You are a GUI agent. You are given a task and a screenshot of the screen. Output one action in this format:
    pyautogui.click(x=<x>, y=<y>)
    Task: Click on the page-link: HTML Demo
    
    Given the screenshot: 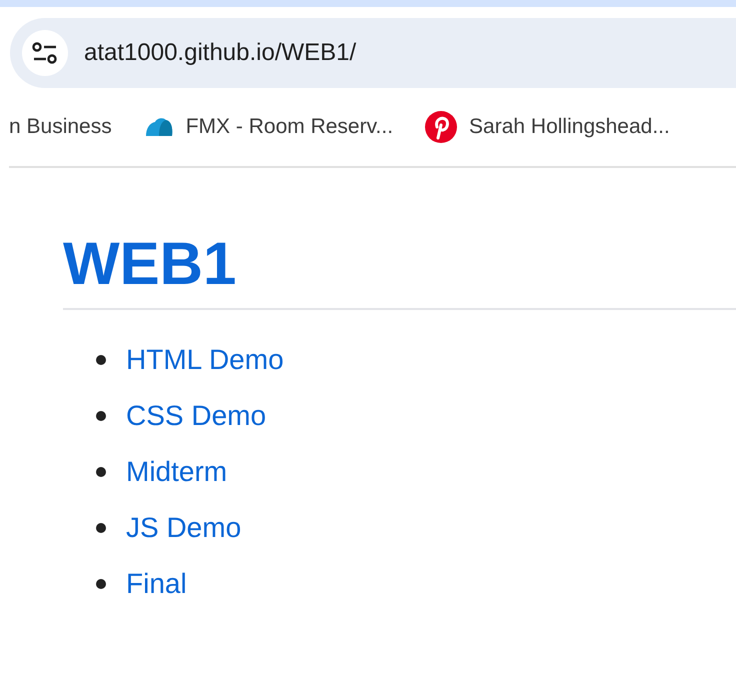 What is the action you would take?
    pyautogui.click(x=205, y=360)
    